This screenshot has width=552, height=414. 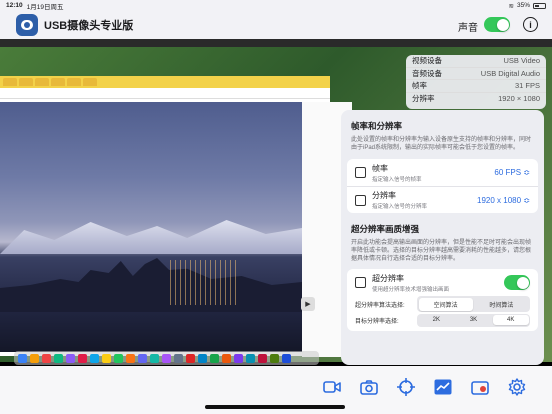 I want to click on info-row-video-device: 视频设备 USB Video, so click(x=476, y=61).